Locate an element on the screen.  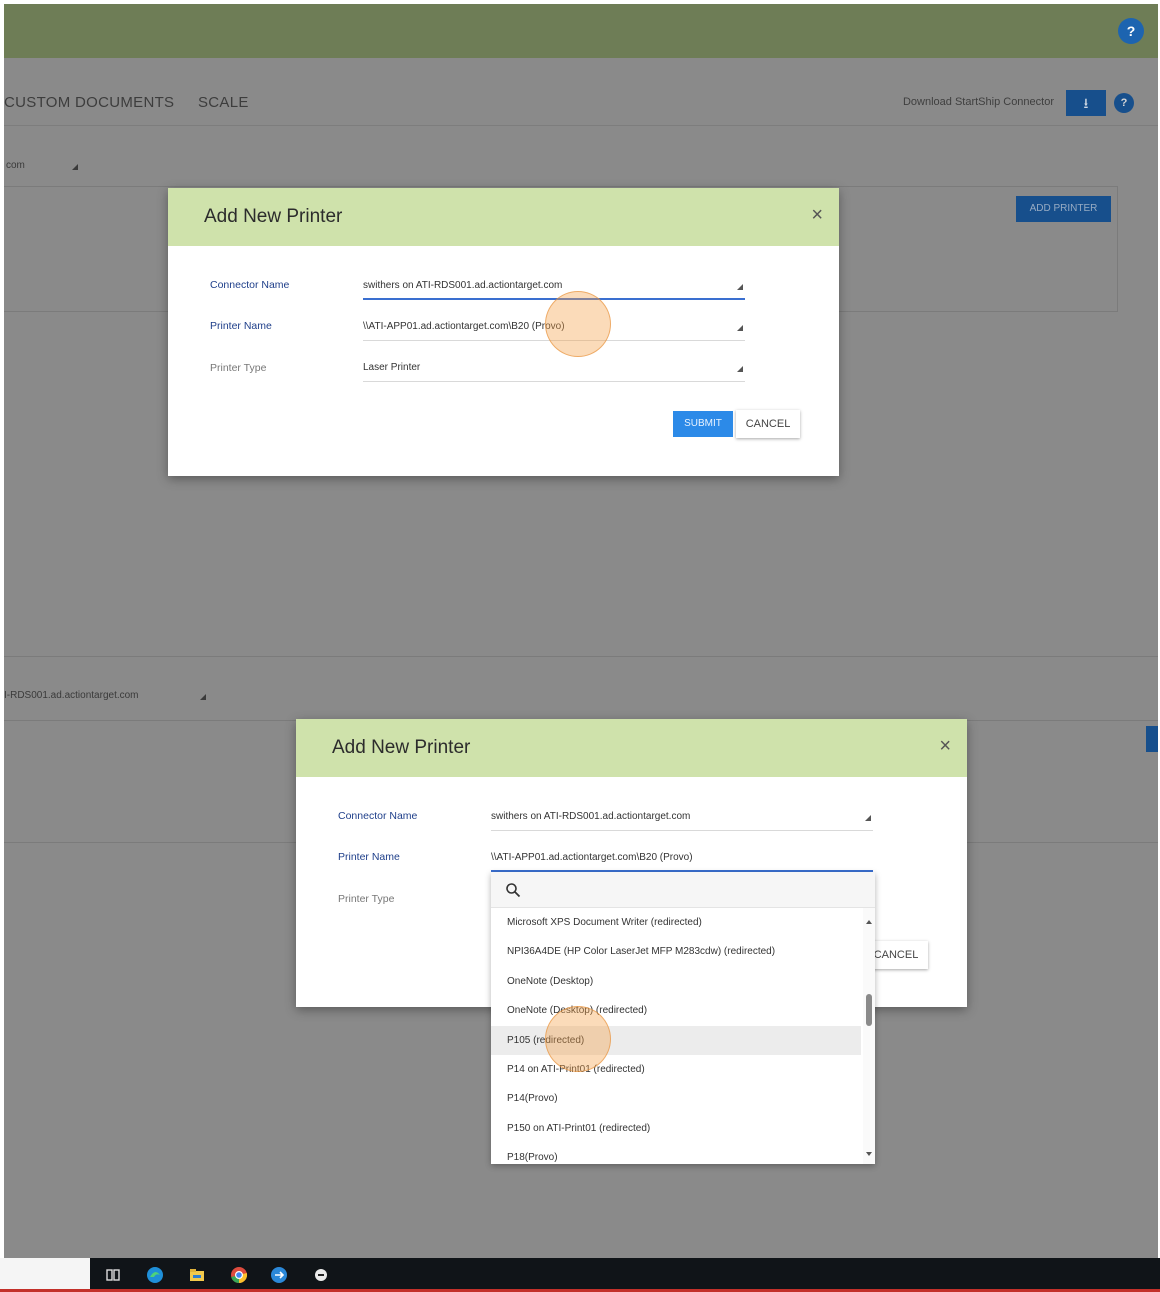
download-icon: ⭳ is located at coordinates (1086, 103).